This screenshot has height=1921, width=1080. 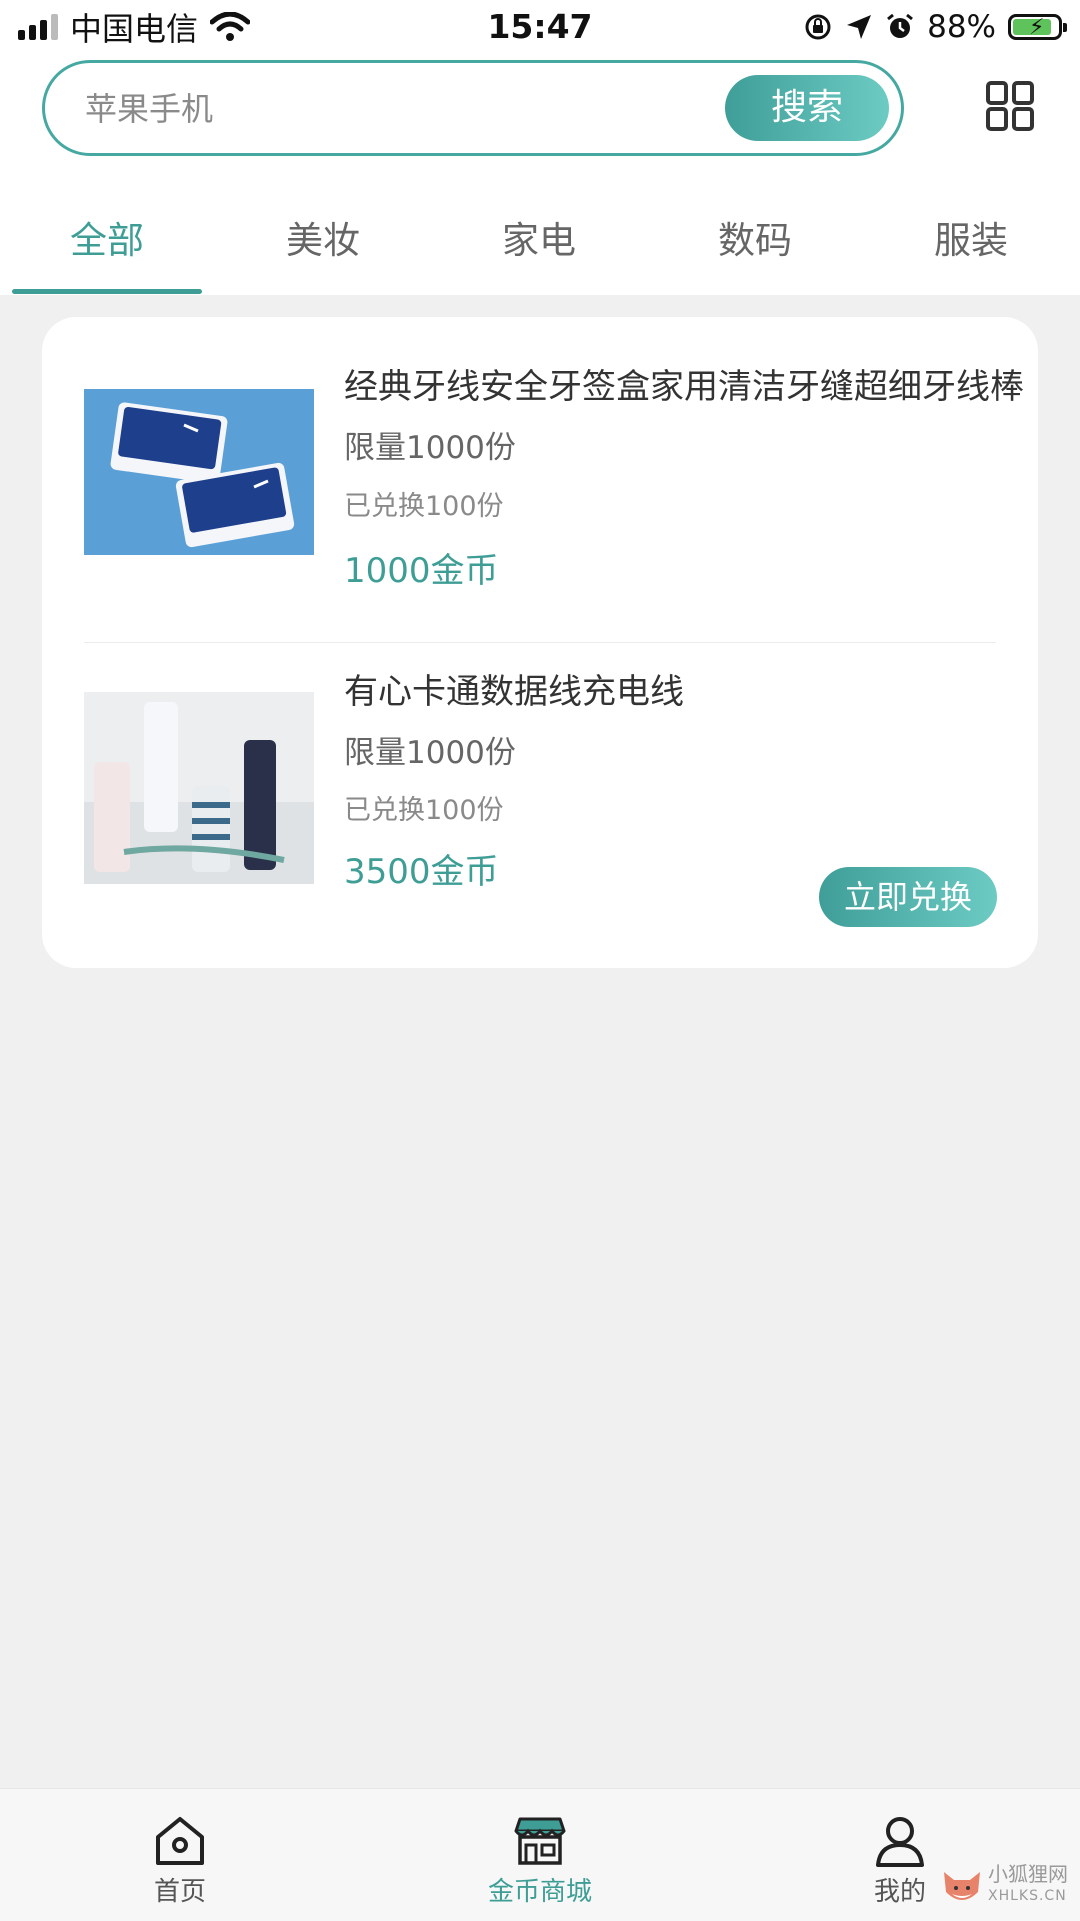 I want to click on tab-beauty: 美妆, so click(x=323, y=237).